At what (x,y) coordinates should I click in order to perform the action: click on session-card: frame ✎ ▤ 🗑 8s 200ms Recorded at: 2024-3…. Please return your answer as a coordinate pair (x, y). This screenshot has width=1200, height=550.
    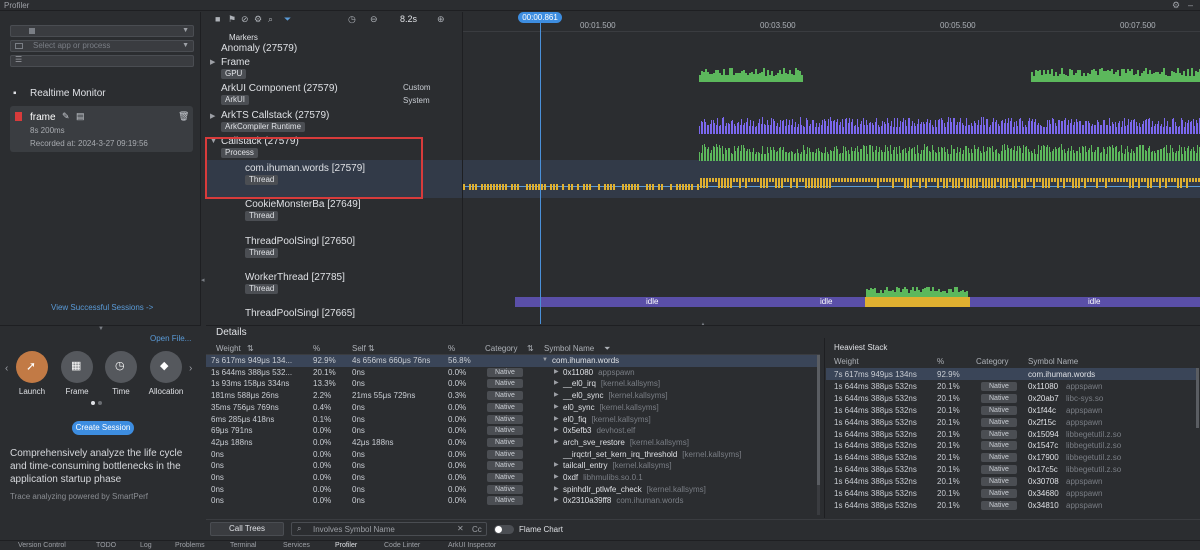
    Looking at the image, I should click on (101, 129).